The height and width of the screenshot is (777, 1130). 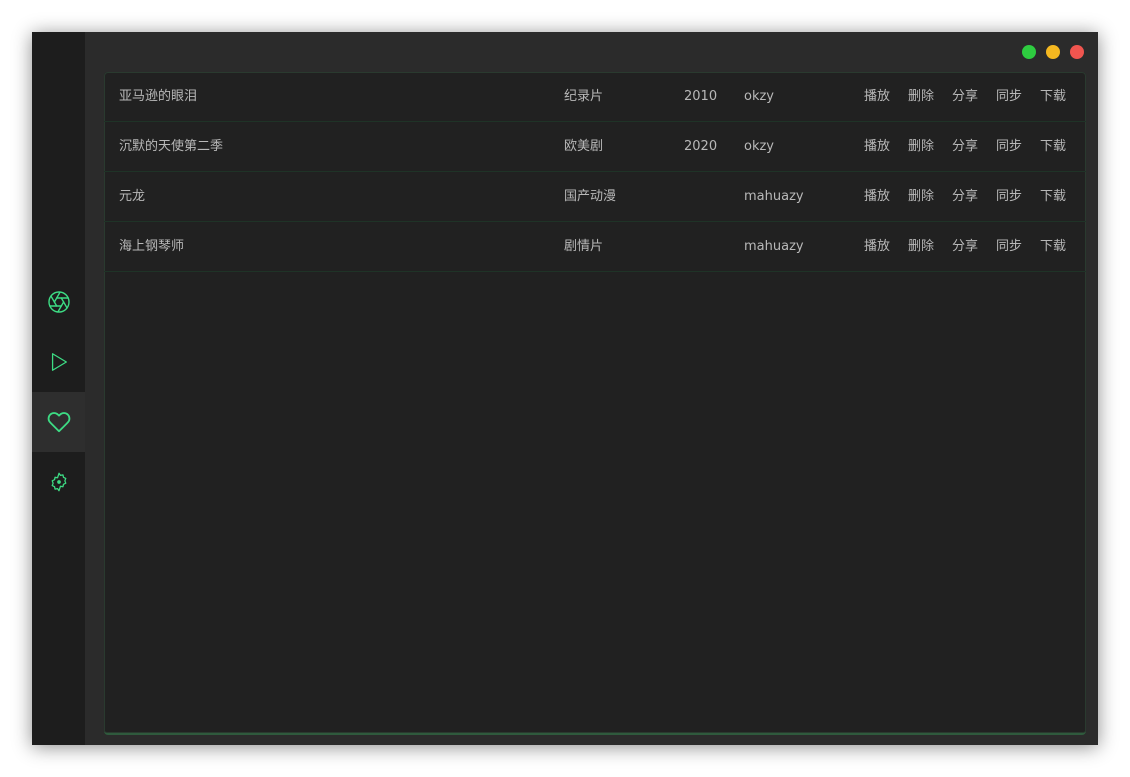 I want to click on genre-cell: 纪录片, so click(x=584, y=96).